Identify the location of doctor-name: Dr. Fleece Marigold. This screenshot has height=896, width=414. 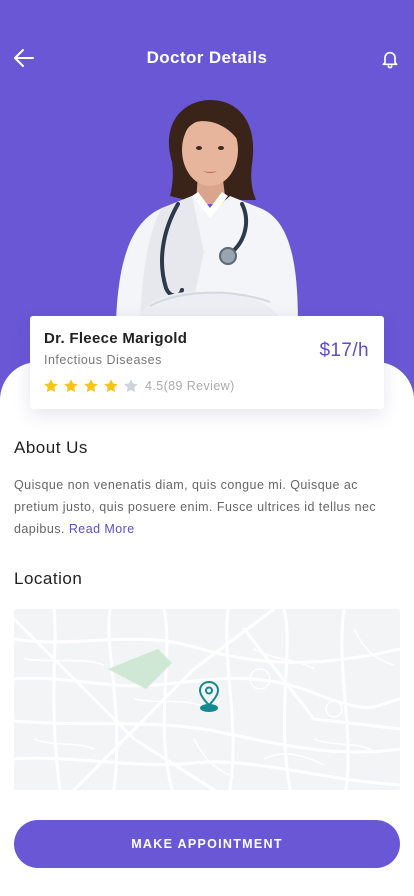
(116, 338).